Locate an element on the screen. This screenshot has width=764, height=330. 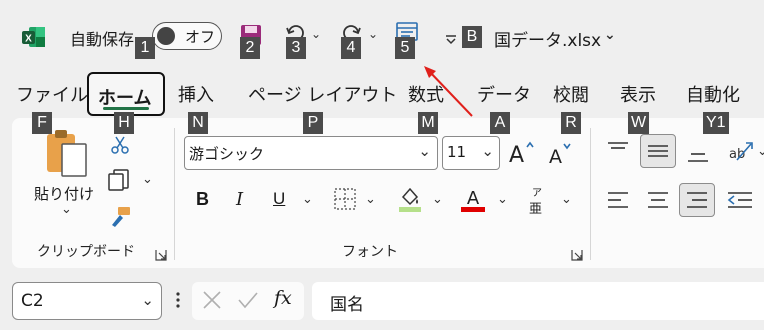
tab-automate: 自動化 is located at coordinates (713, 96).